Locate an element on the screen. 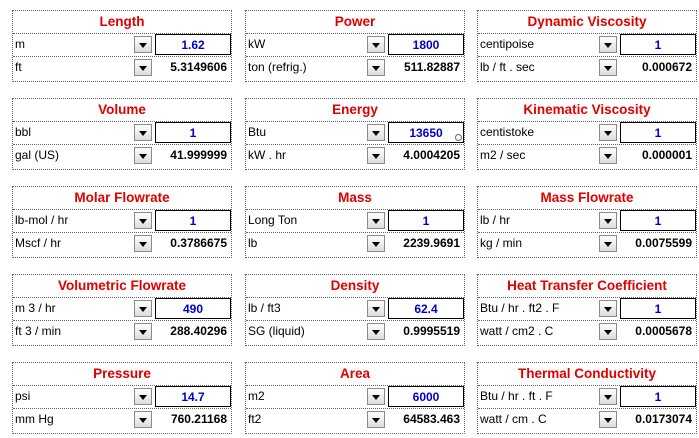 This screenshot has width=699, height=438. to-row: gal (US) 41.999999 is located at coordinates (122, 155).